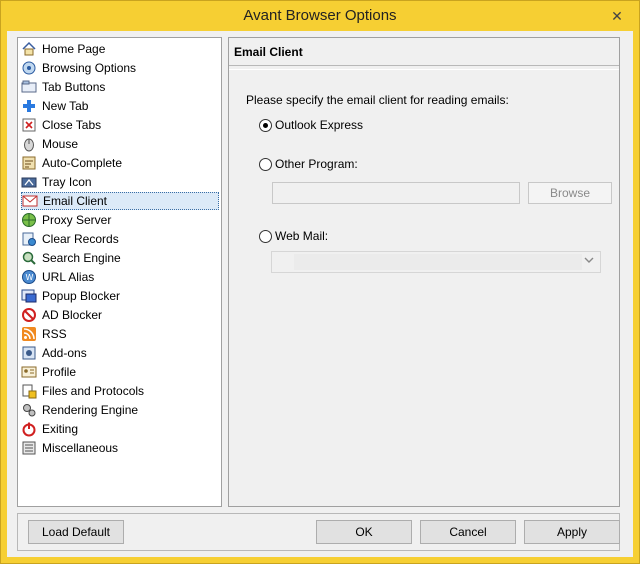 This screenshot has width=640, height=564. What do you see at coordinates (617, 16) in the screenshot?
I see `close-icon: ✕` at bounding box center [617, 16].